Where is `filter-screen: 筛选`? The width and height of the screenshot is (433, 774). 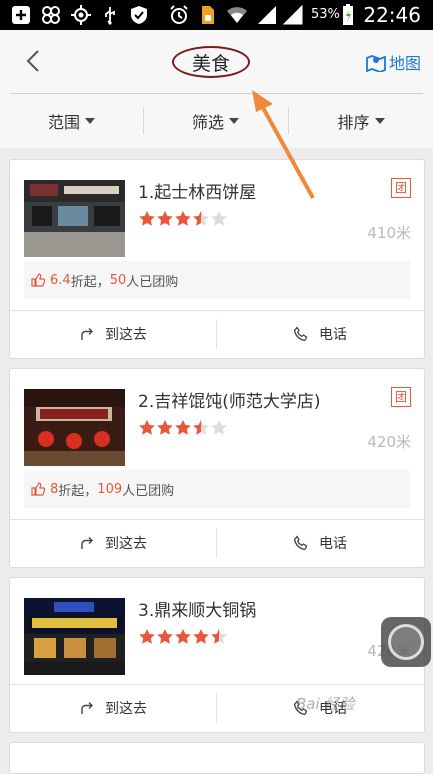 filter-screen: 筛选 is located at coordinates (215, 121).